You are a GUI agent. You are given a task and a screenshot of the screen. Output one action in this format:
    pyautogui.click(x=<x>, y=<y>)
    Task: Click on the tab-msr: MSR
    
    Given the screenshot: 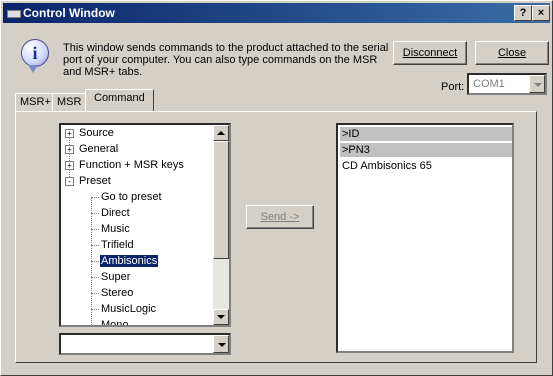 What is the action you would take?
    pyautogui.click(x=69, y=102)
    